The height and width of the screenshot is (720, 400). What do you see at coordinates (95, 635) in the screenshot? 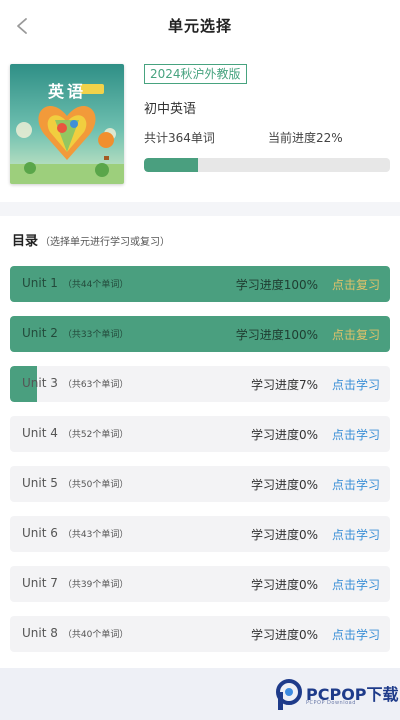
I see `unit-word-count: （共40个单词）` at bounding box center [95, 635].